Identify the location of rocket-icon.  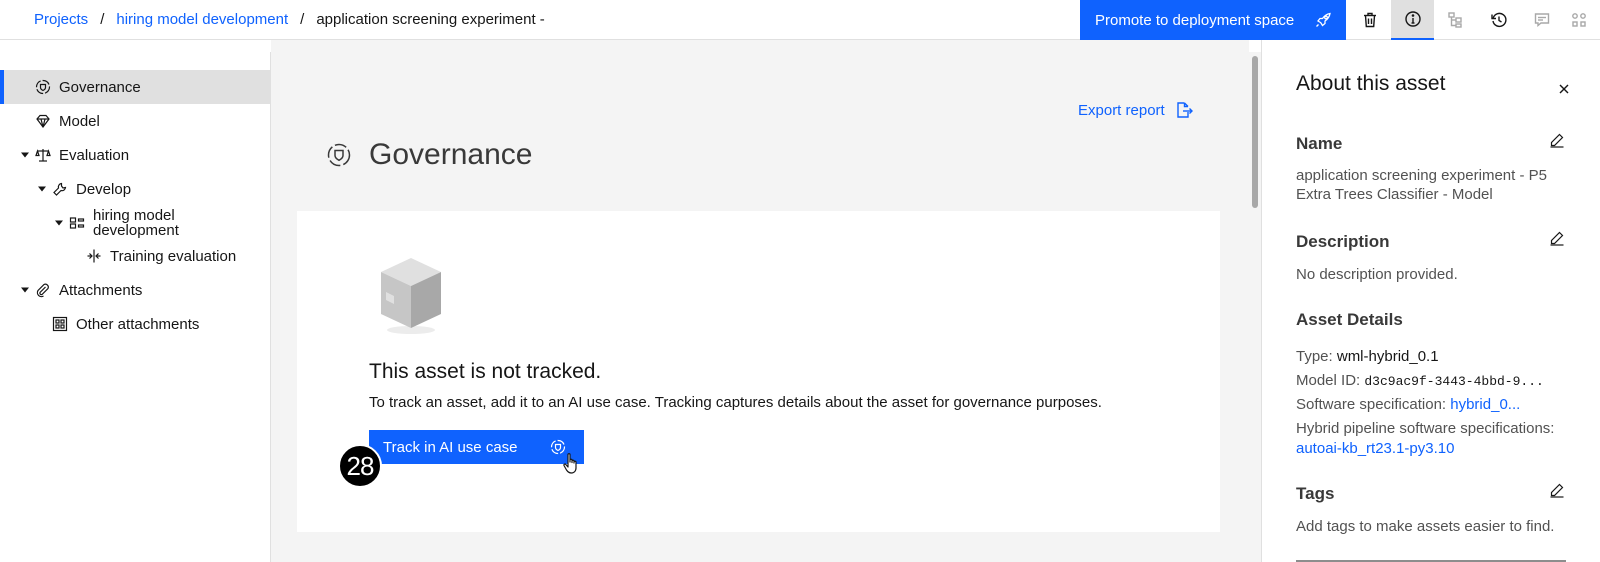
(1323, 19).